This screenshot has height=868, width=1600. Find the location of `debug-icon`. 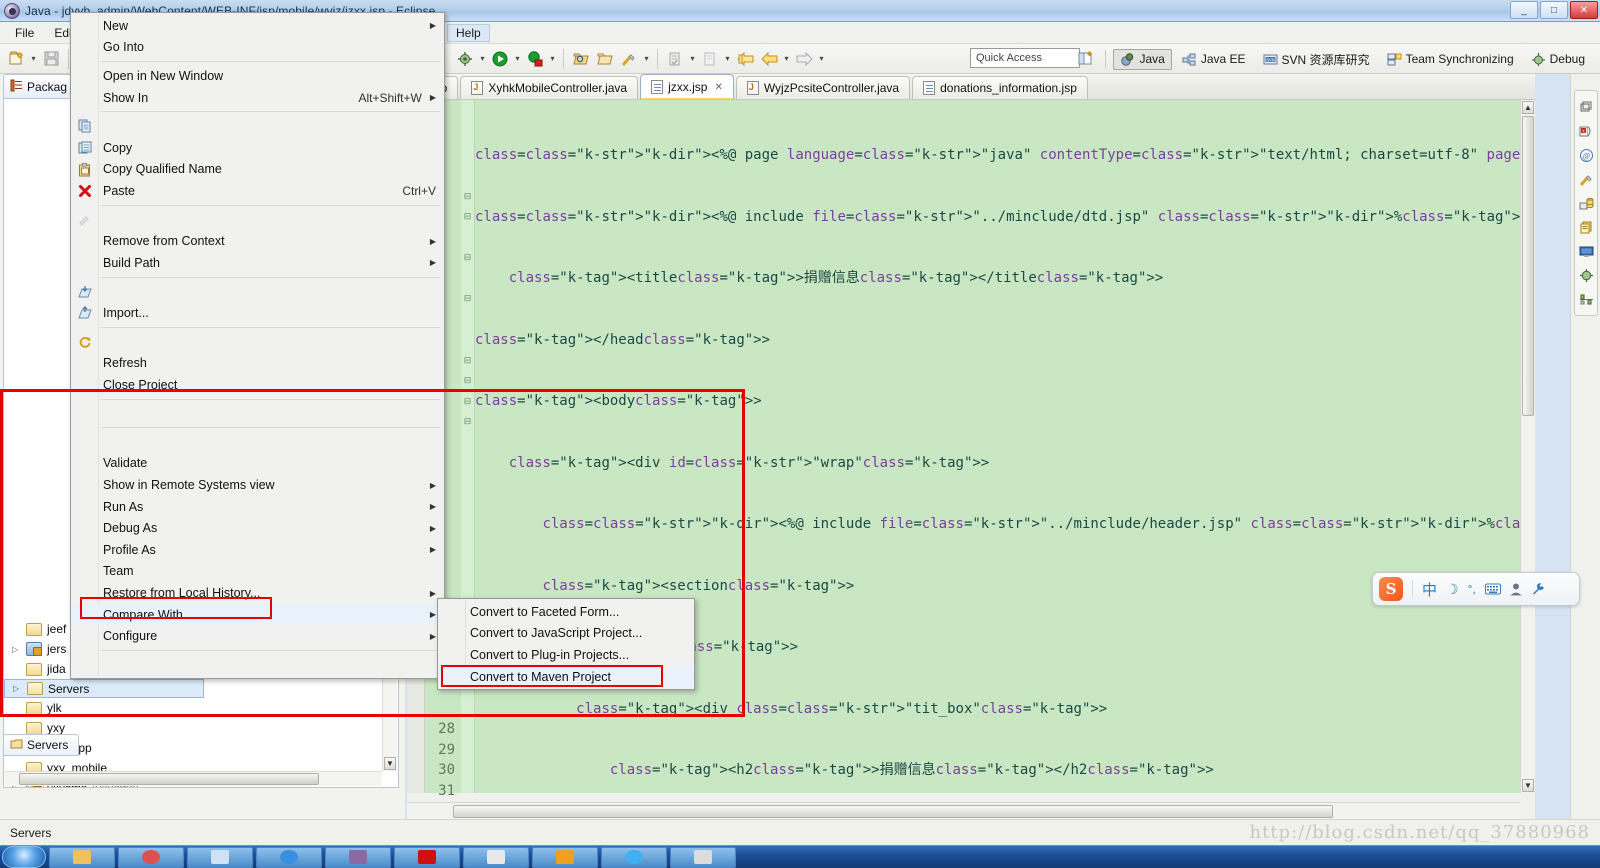

debug-icon is located at coordinates (535, 59).